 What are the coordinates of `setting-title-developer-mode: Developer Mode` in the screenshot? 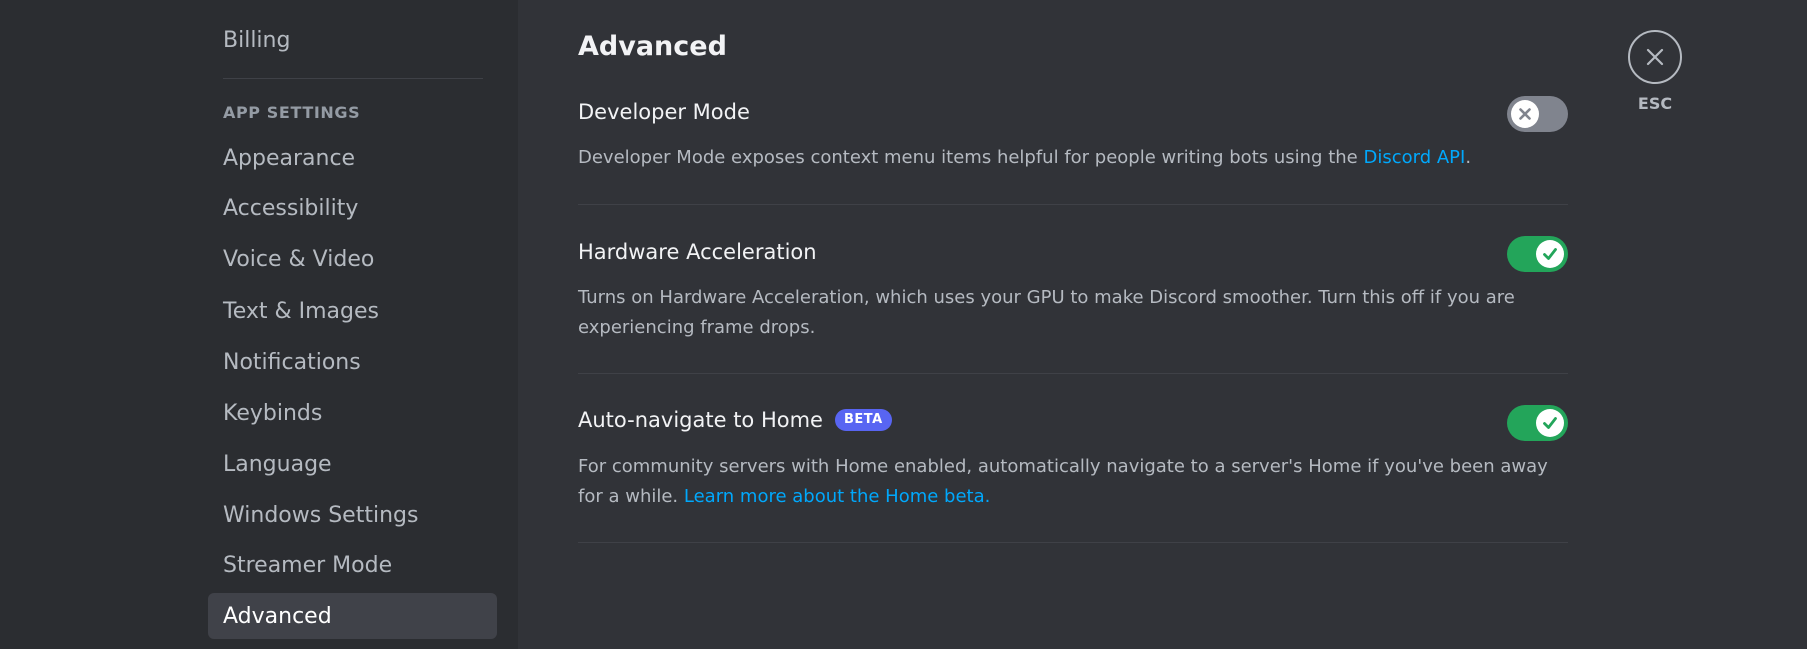 It's located at (664, 112).